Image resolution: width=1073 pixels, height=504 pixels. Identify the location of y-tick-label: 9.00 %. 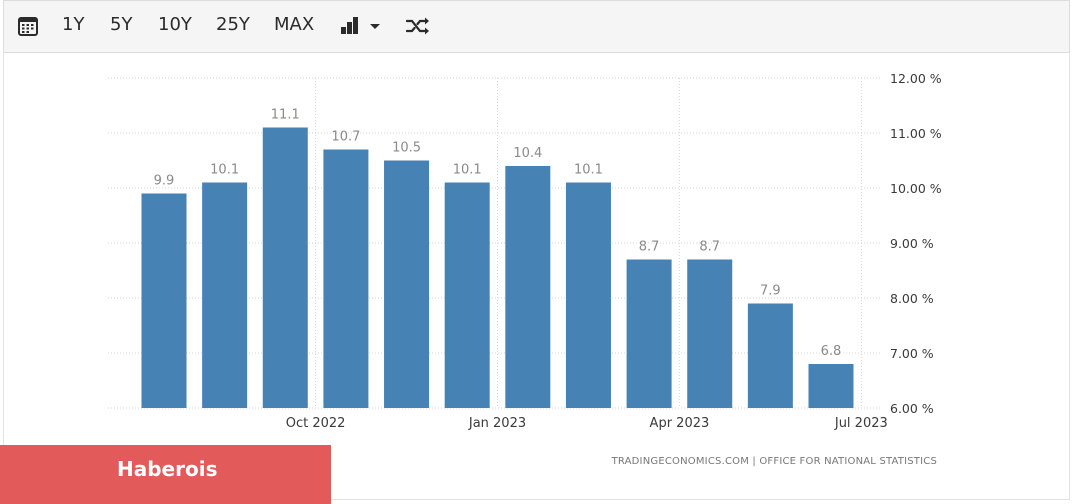
(912, 243).